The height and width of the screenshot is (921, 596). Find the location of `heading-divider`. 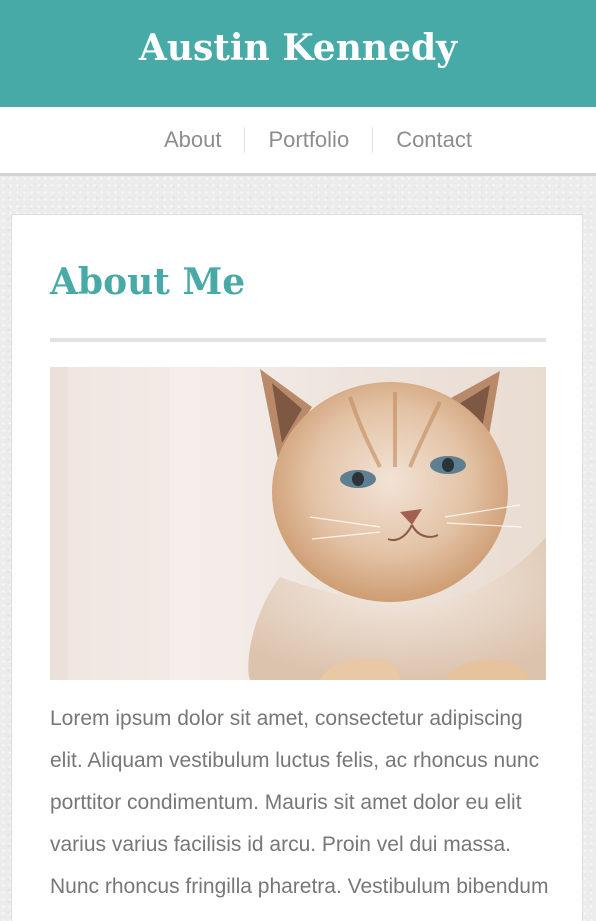

heading-divider is located at coordinates (298, 340).